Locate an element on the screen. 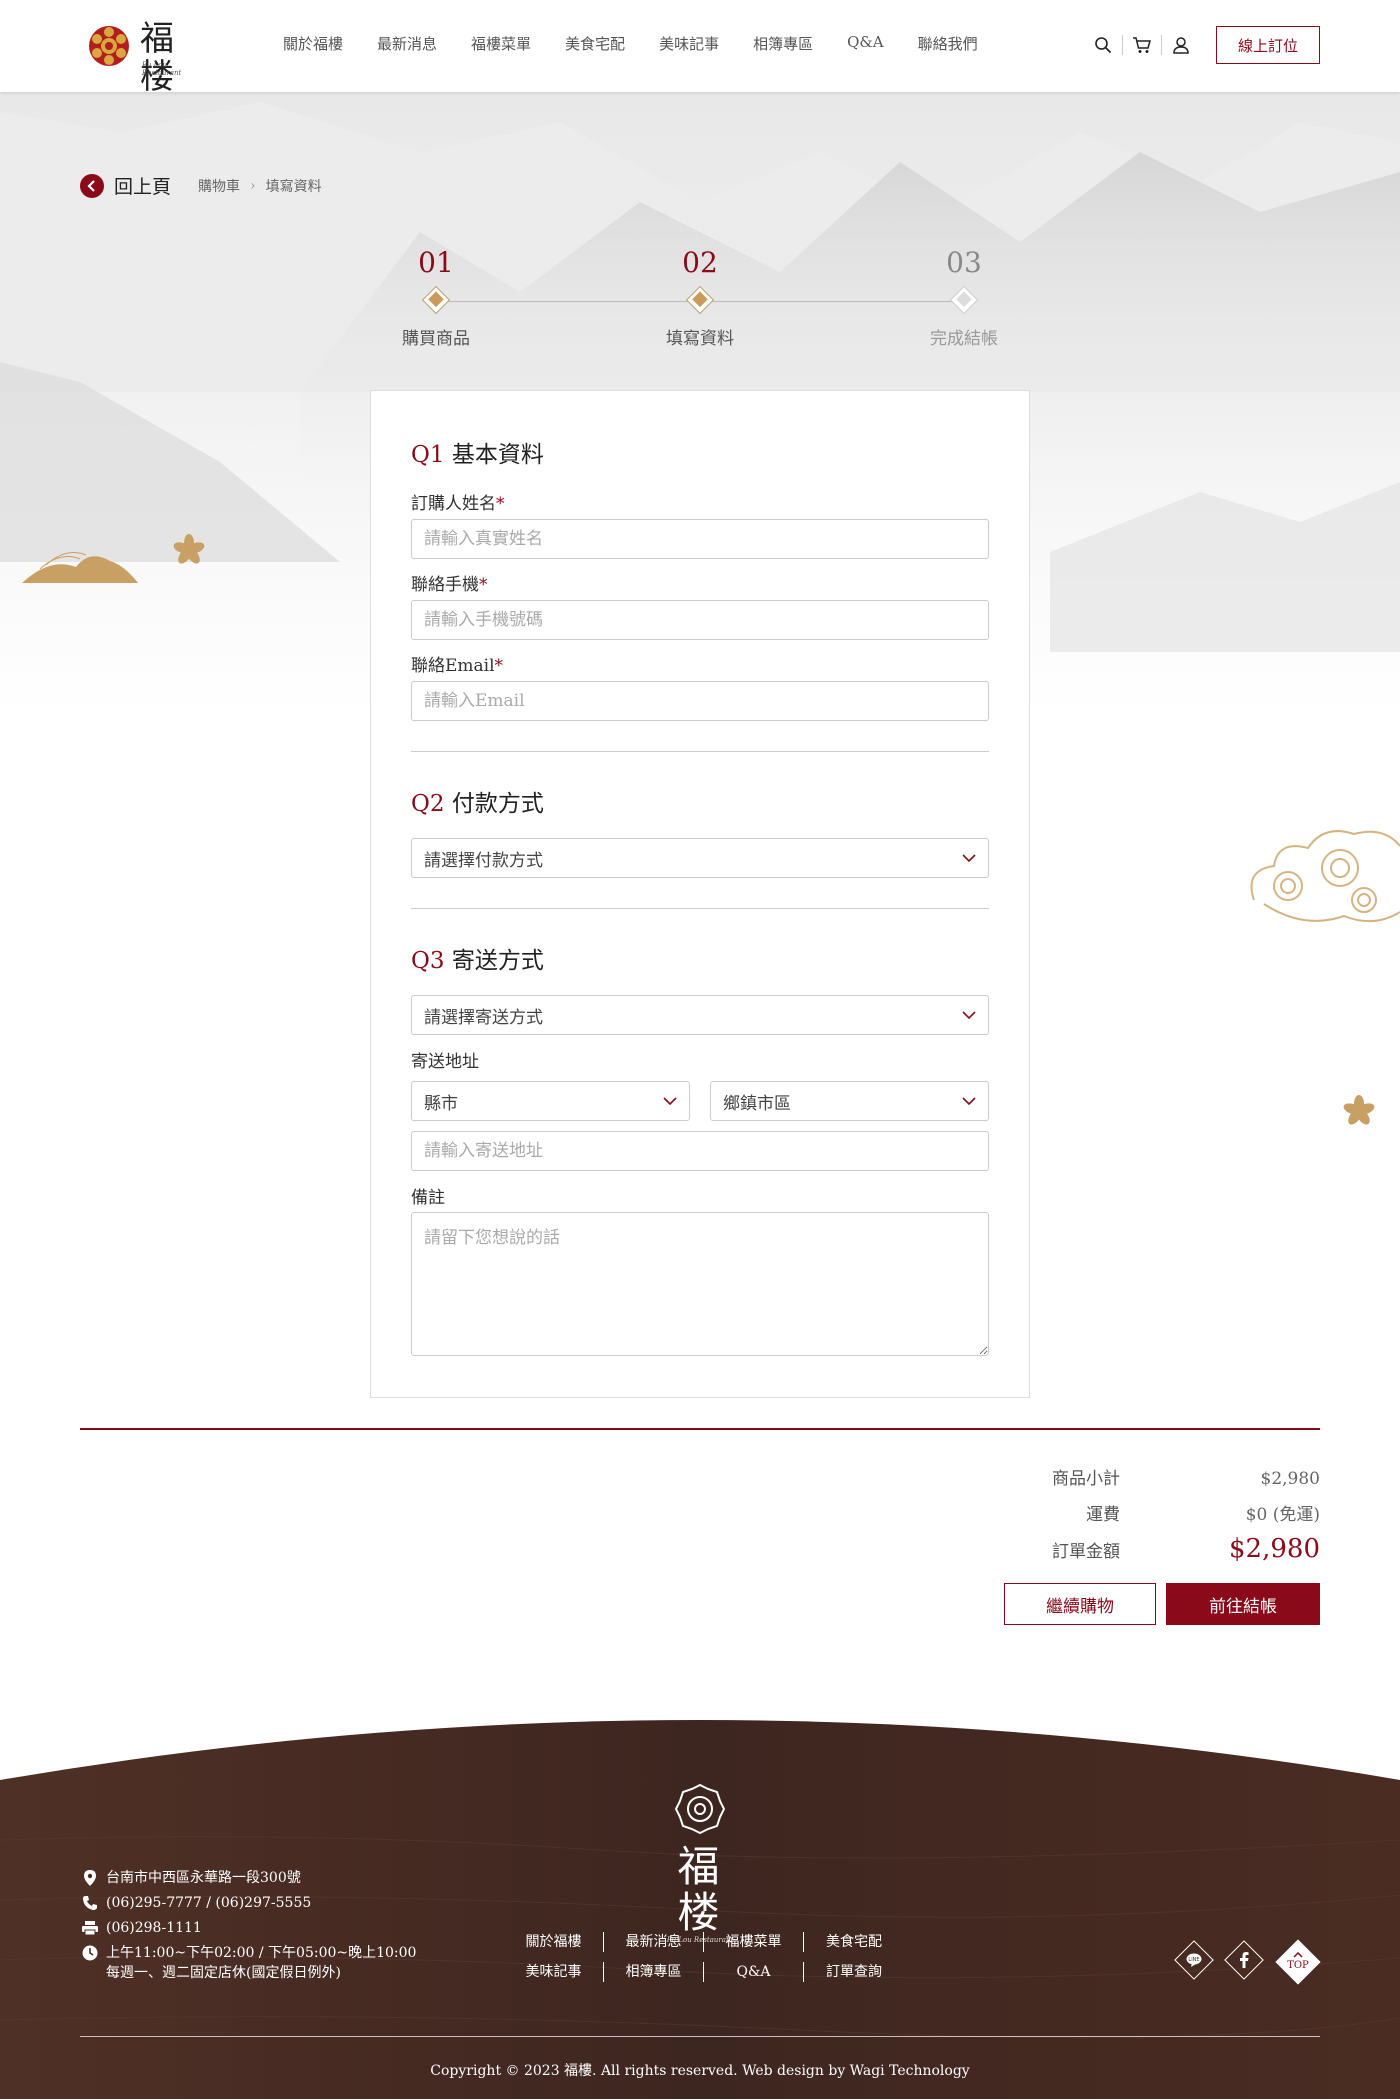 The image size is (1400, 2099). social-links: LINE is located at coordinates (1225, 1960).